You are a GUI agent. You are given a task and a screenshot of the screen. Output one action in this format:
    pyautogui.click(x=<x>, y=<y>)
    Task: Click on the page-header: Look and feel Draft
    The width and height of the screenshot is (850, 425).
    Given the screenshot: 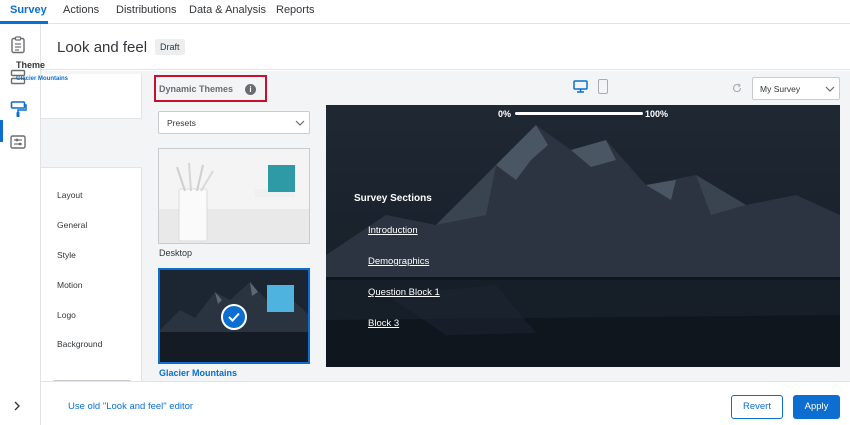 What is the action you would take?
    pyautogui.click(x=445, y=47)
    